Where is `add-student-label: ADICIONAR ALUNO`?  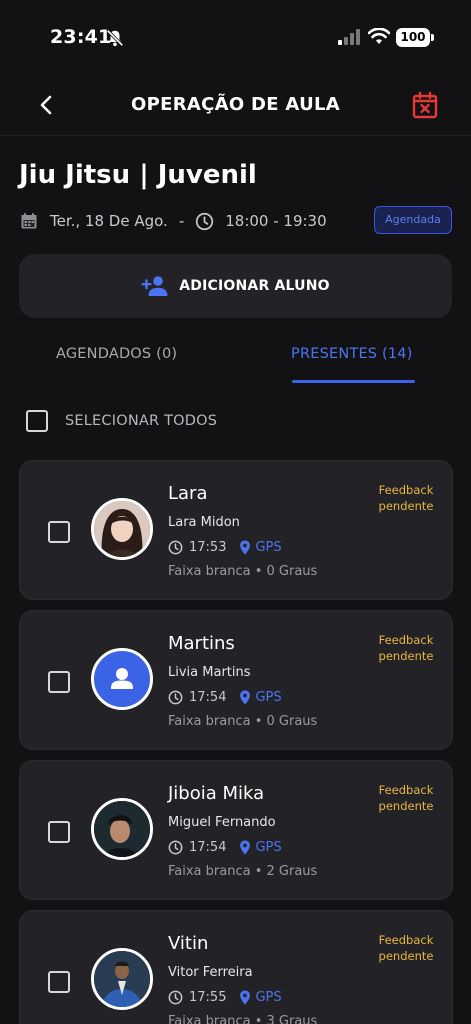
add-student-label: ADICIONAR ALUNO is located at coordinates (254, 286).